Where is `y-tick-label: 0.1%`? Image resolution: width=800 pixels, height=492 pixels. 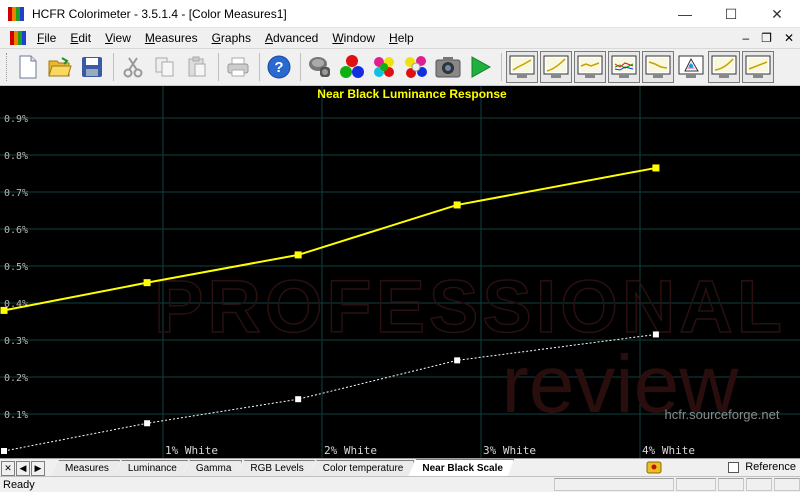
y-tick-label: 0.1% is located at coordinates (16, 415).